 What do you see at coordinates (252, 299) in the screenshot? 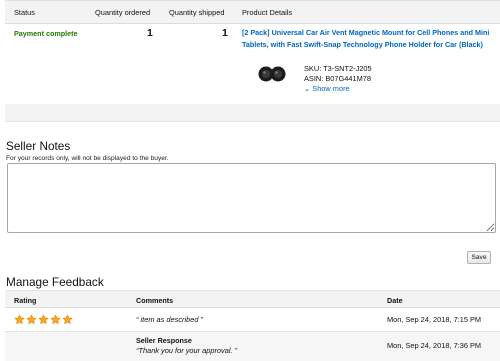
I see `feedback-table-header: Rating Comments Date` at bounding box center [252, 299].